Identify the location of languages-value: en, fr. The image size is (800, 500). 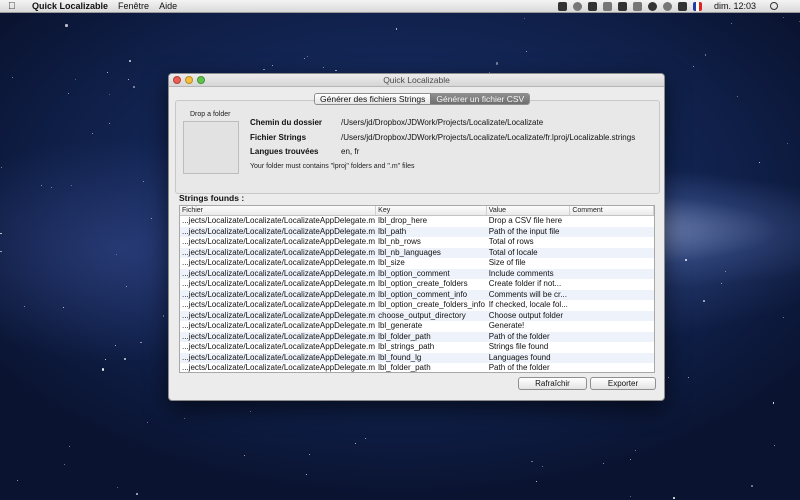
(350, 151).